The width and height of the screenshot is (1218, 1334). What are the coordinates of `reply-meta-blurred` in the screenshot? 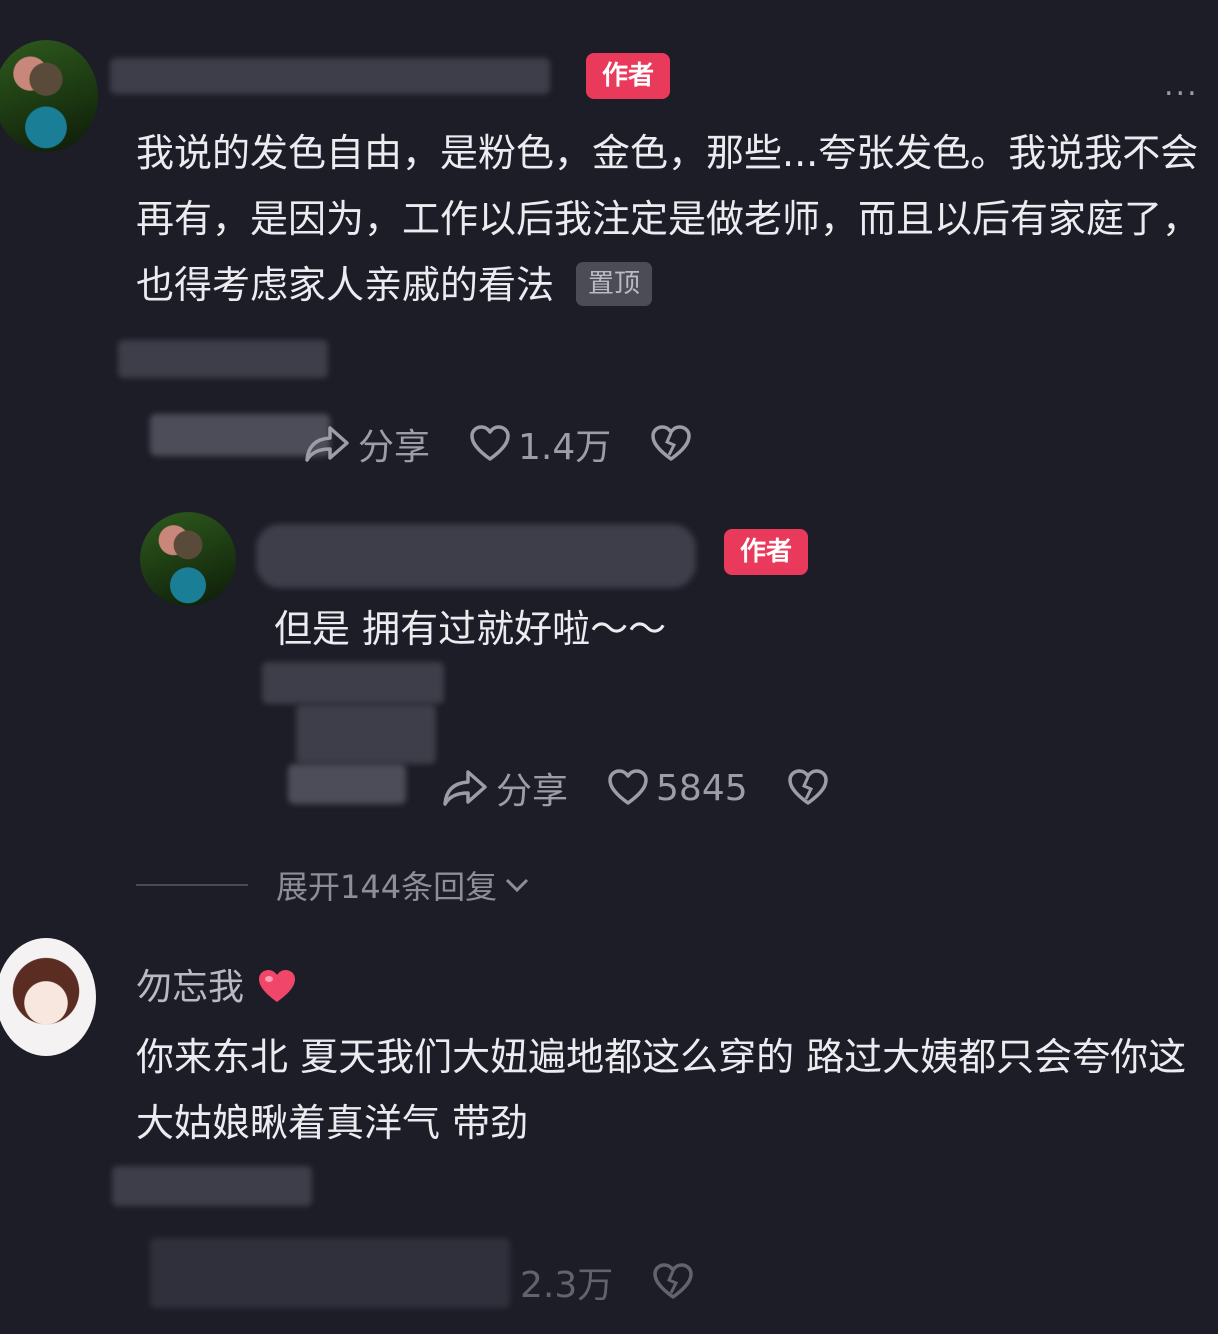 It's located at (353, 683).